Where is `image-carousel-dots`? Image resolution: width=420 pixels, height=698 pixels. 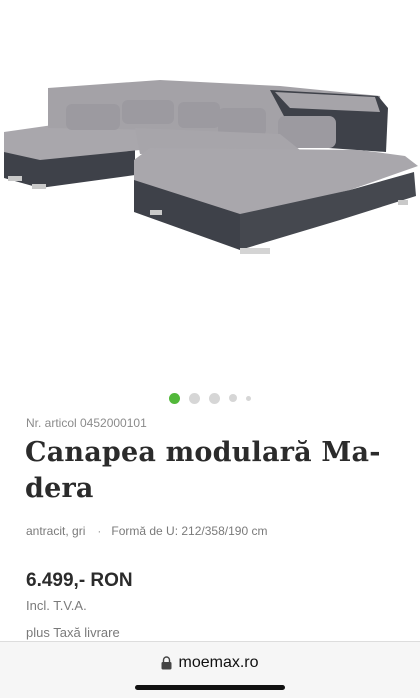
image-carousel-dots is located at coordinates (210, 398).